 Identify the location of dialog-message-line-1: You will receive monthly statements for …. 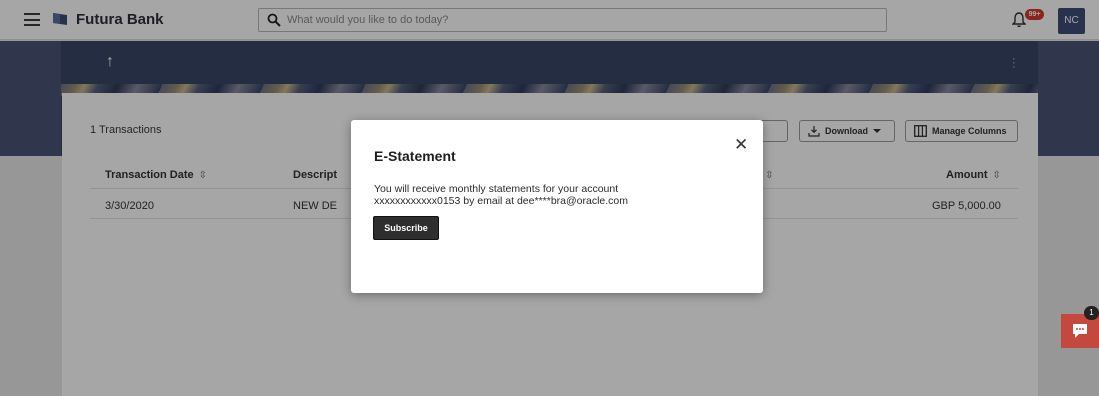
(496, 189).